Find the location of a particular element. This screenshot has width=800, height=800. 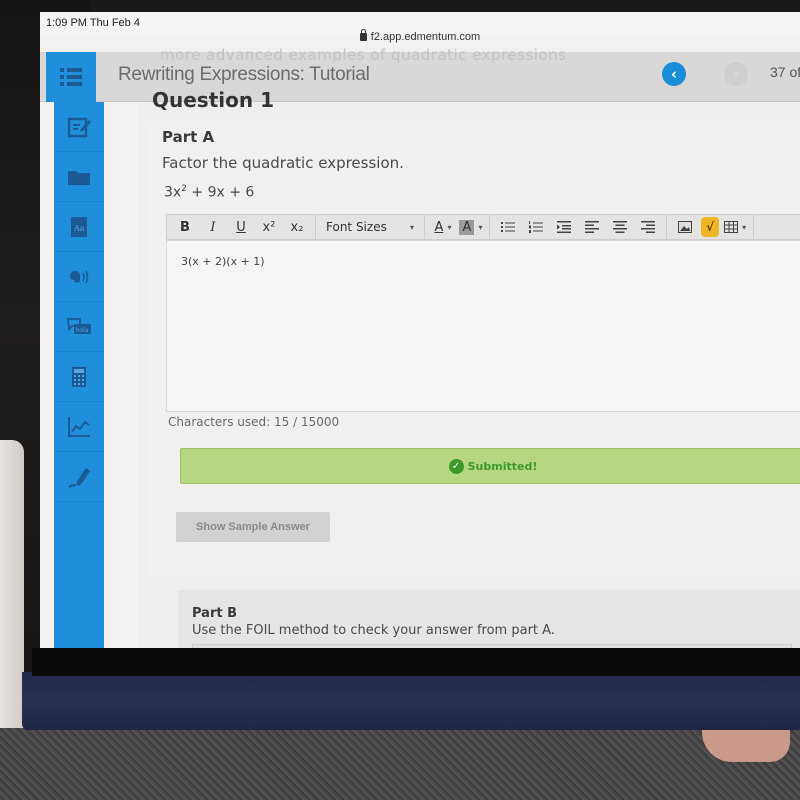

tool-sidebar: Aa hola is located at coordinates (79, 375).